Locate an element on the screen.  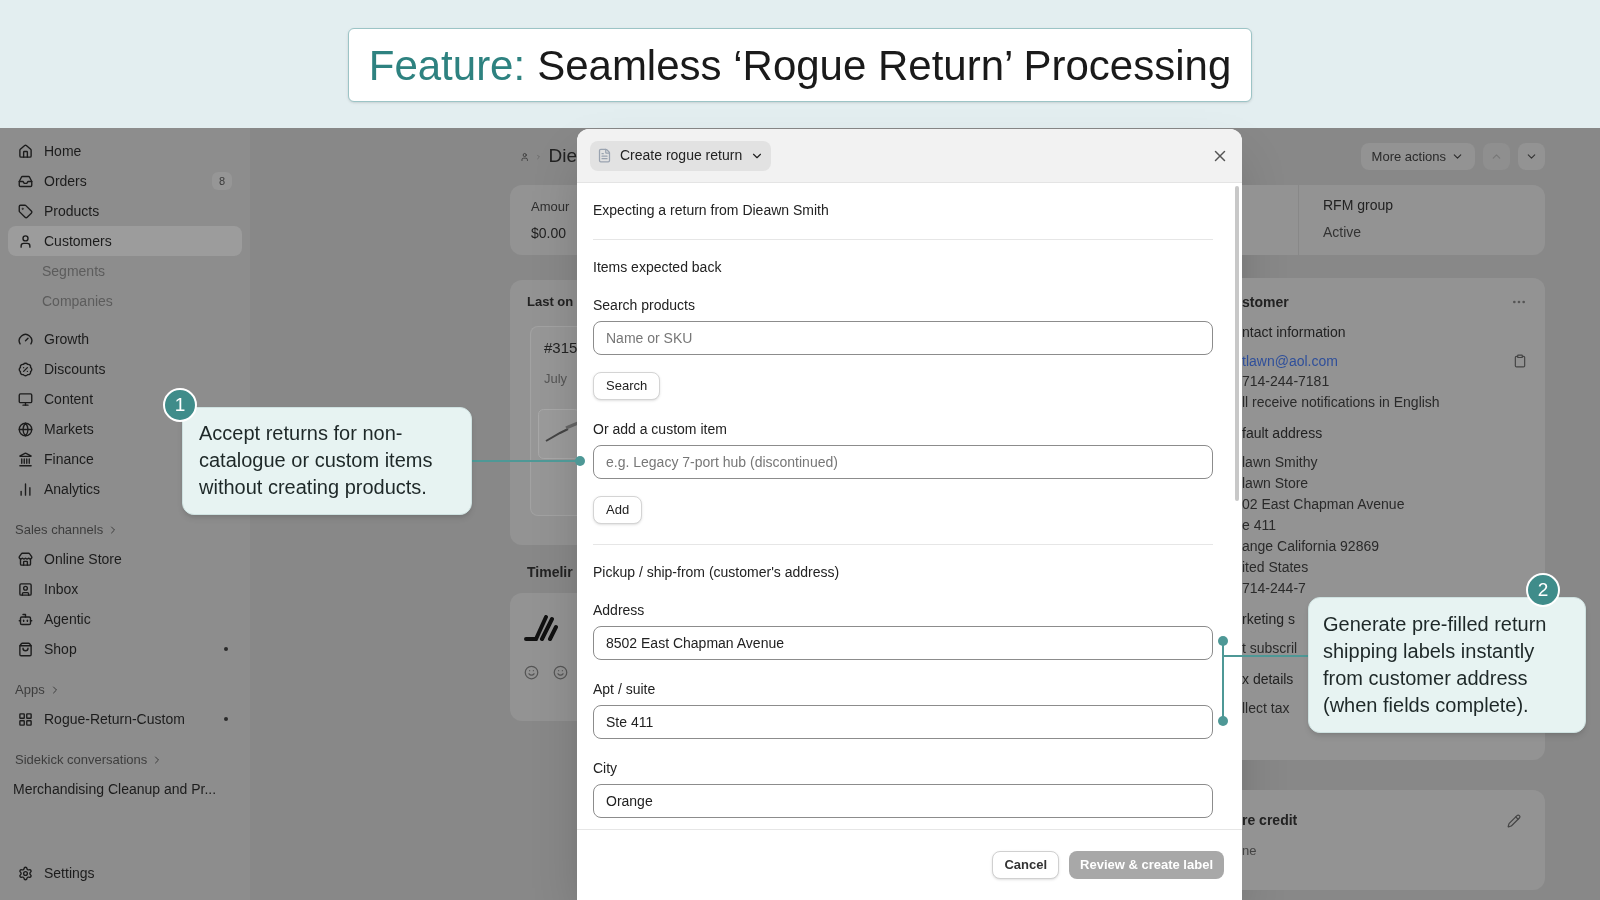
field-label: Or add a custom item is located at coordinates (660, 429).